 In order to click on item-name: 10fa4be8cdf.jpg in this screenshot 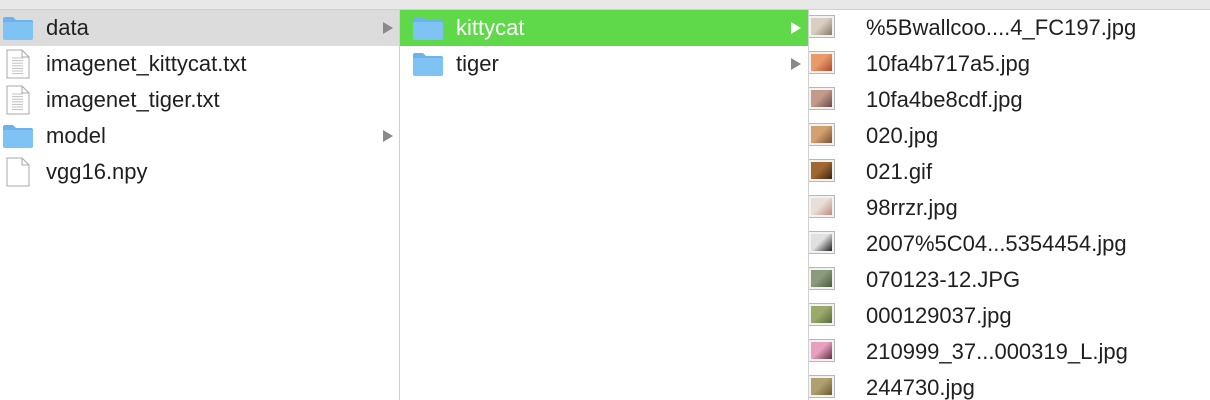, I will do `click(944, 99)`.